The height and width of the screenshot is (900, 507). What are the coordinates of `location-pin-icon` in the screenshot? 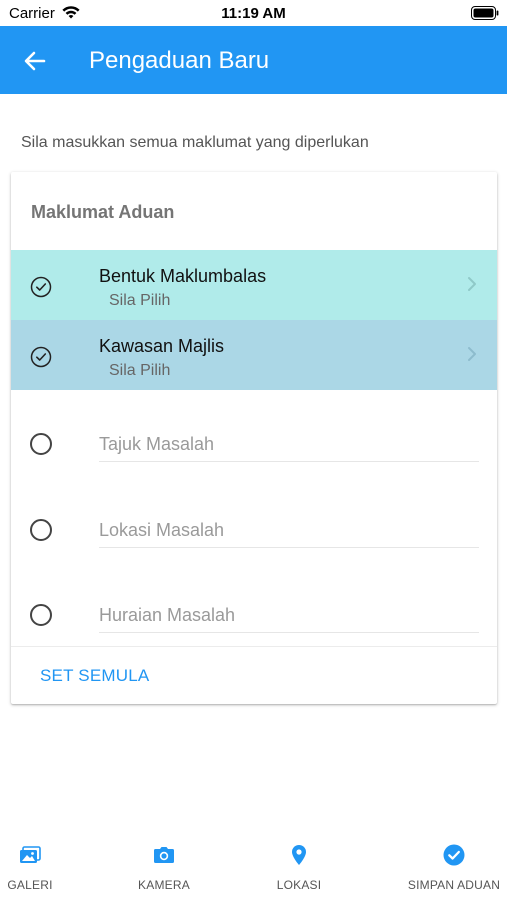 It's located at (299, 855).